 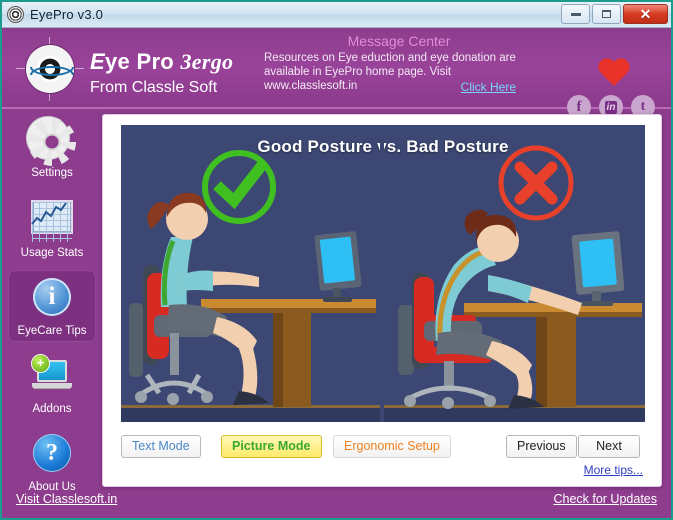 I want to click on question-icon-wrap: ?, so click(x=52, y=456).